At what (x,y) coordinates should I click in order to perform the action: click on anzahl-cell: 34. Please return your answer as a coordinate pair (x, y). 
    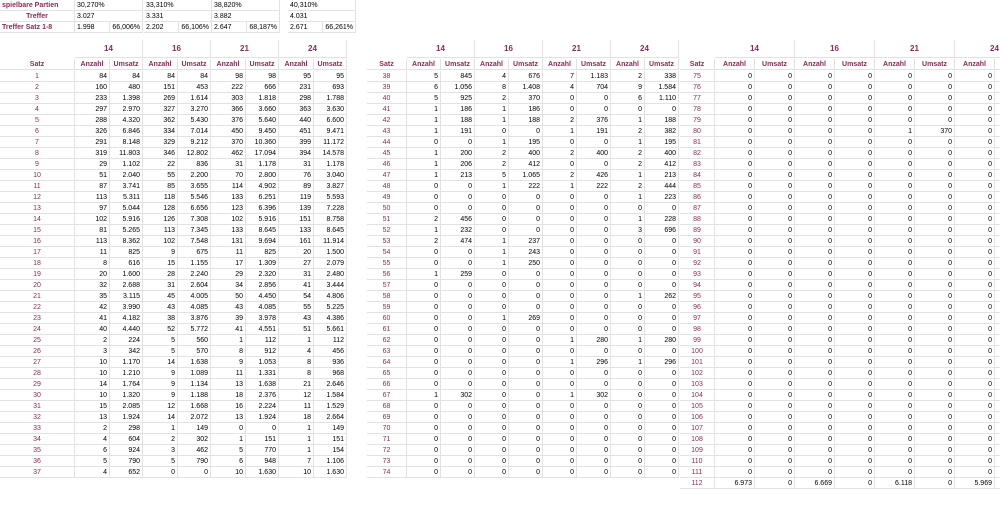
    Looking at the image, I should click on (228, 285).